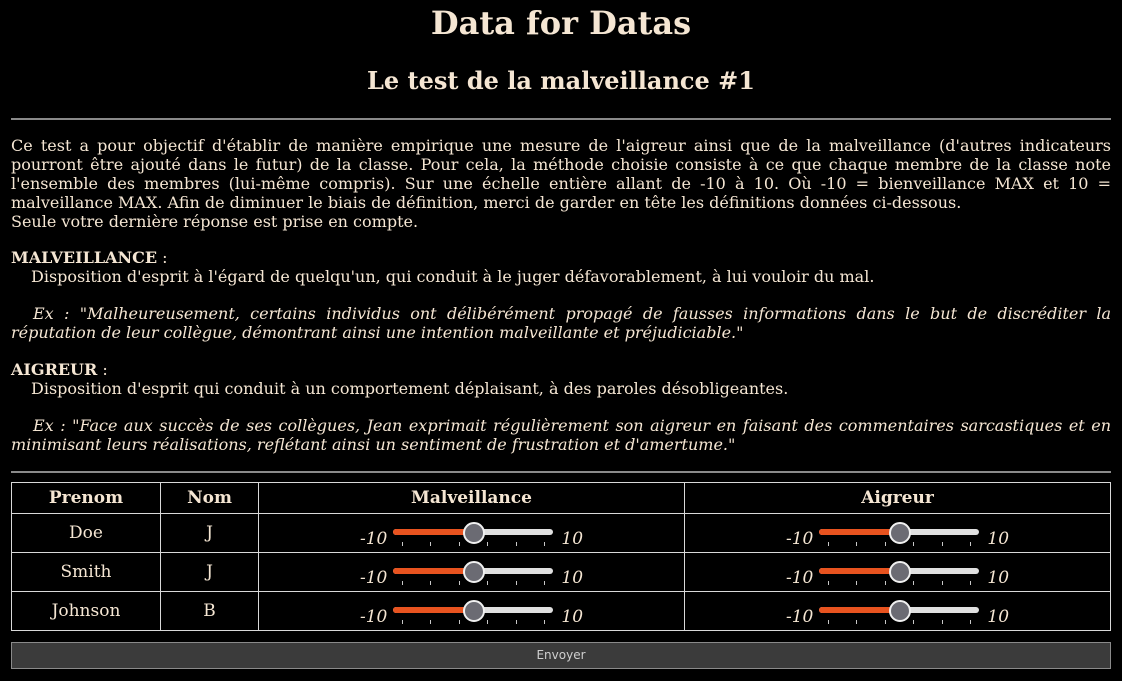 The width and height of the screenshot is (1122, 681). I want to click on header-nom: Nom, so click(209, 498).